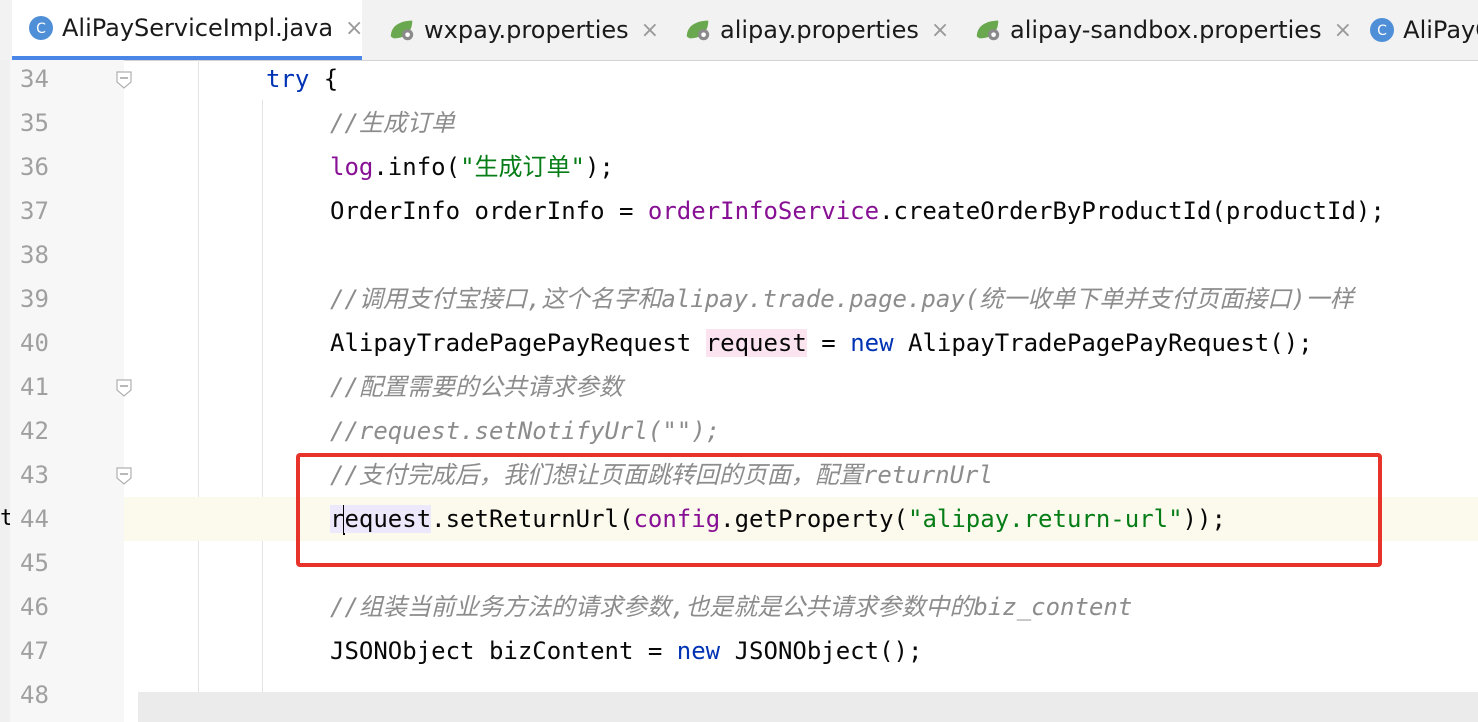 The image size is (1478, 722). I want to click on code-token: request, so click(756, 343).